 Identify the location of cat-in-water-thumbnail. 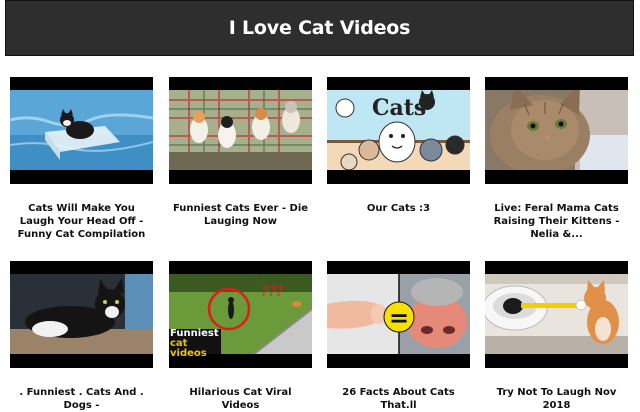
(81, 130).